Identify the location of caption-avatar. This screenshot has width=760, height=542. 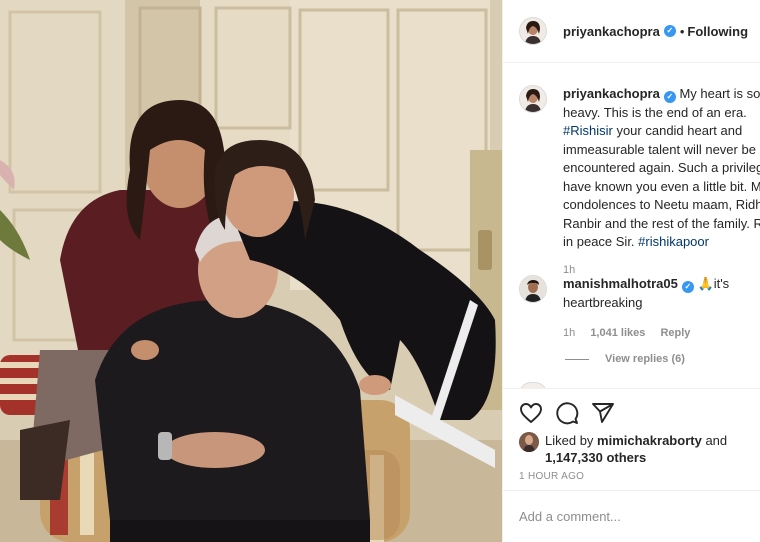
(533, 99).